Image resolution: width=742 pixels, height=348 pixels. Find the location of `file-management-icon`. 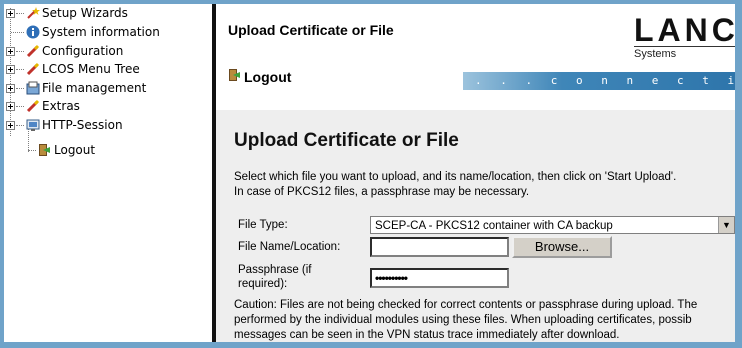

file-management-icon is located at coordinates (33, 88).